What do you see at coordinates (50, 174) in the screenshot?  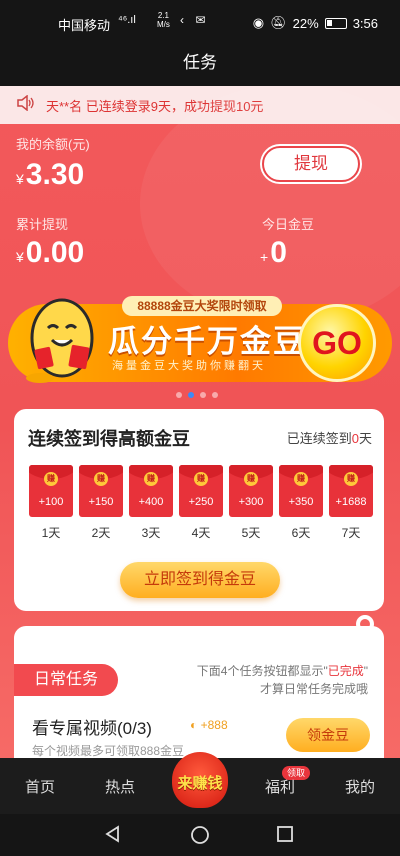 I see `balance-amount: ¥3.30` at bounding box center [50, 174].